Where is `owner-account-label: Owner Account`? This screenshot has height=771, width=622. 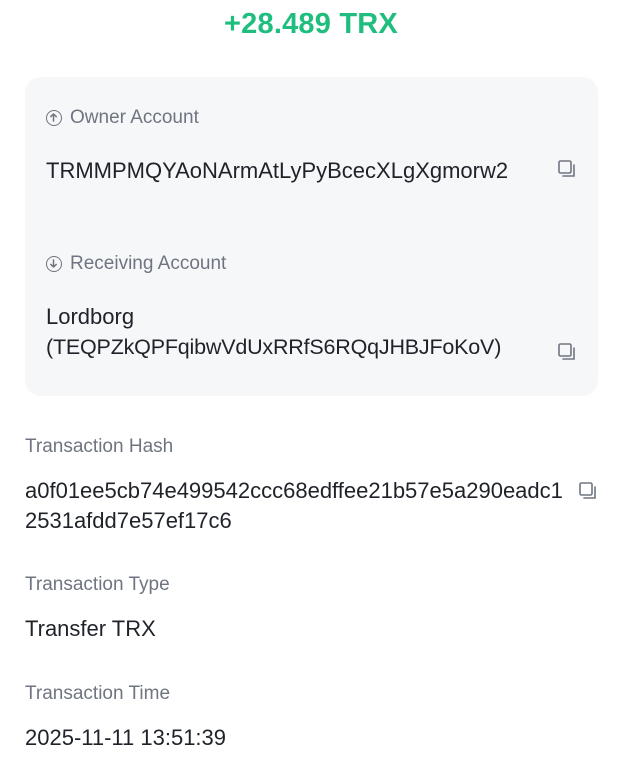
owner-account-label: Owner Account is located at coordinates (134, 117).